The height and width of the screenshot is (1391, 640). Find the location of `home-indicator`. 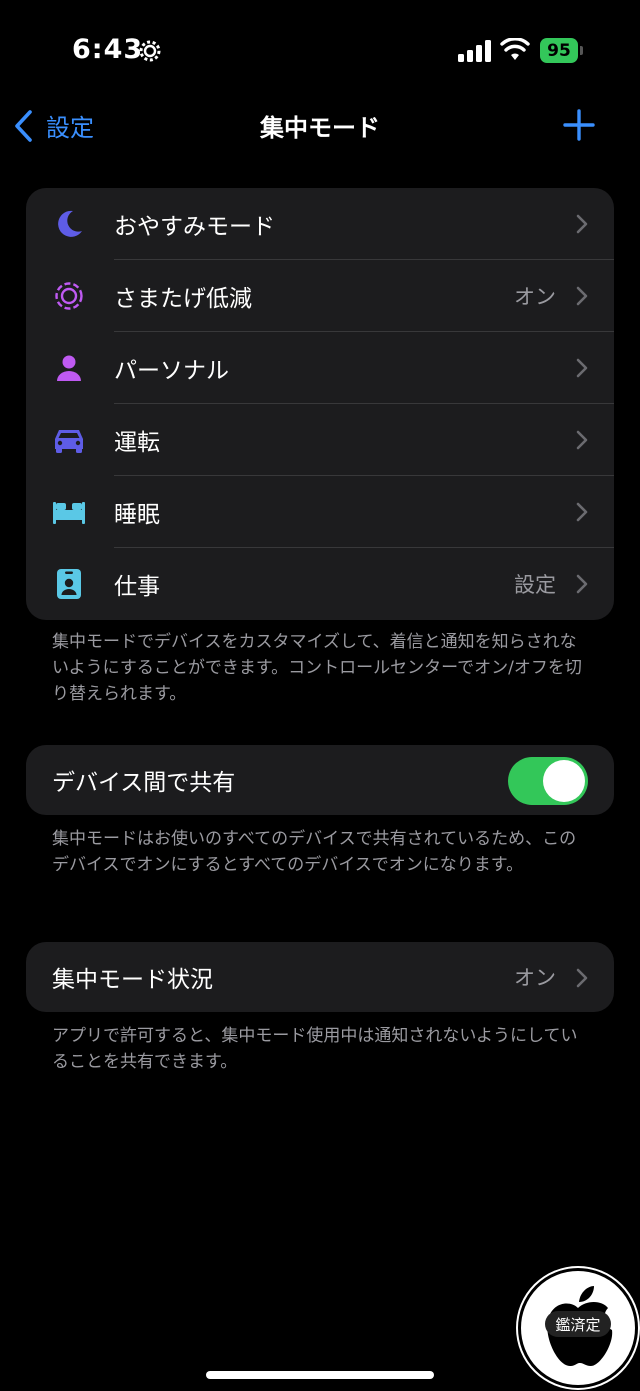

home-indicator is located at coordinates (320, 1375).